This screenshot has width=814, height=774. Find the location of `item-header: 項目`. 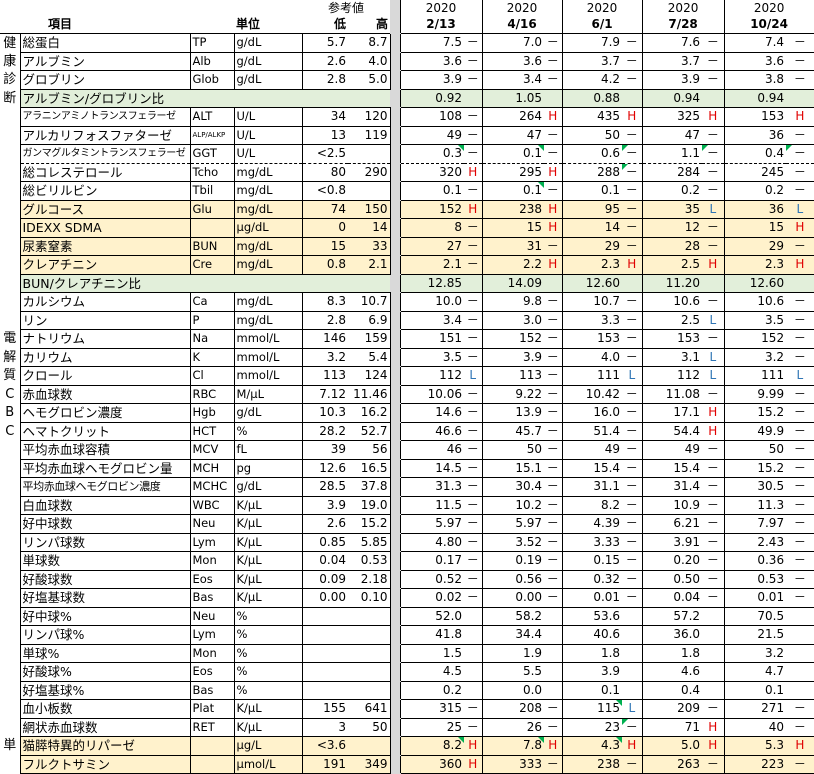

item-header: 項目 is located at coordinates (127, 25).